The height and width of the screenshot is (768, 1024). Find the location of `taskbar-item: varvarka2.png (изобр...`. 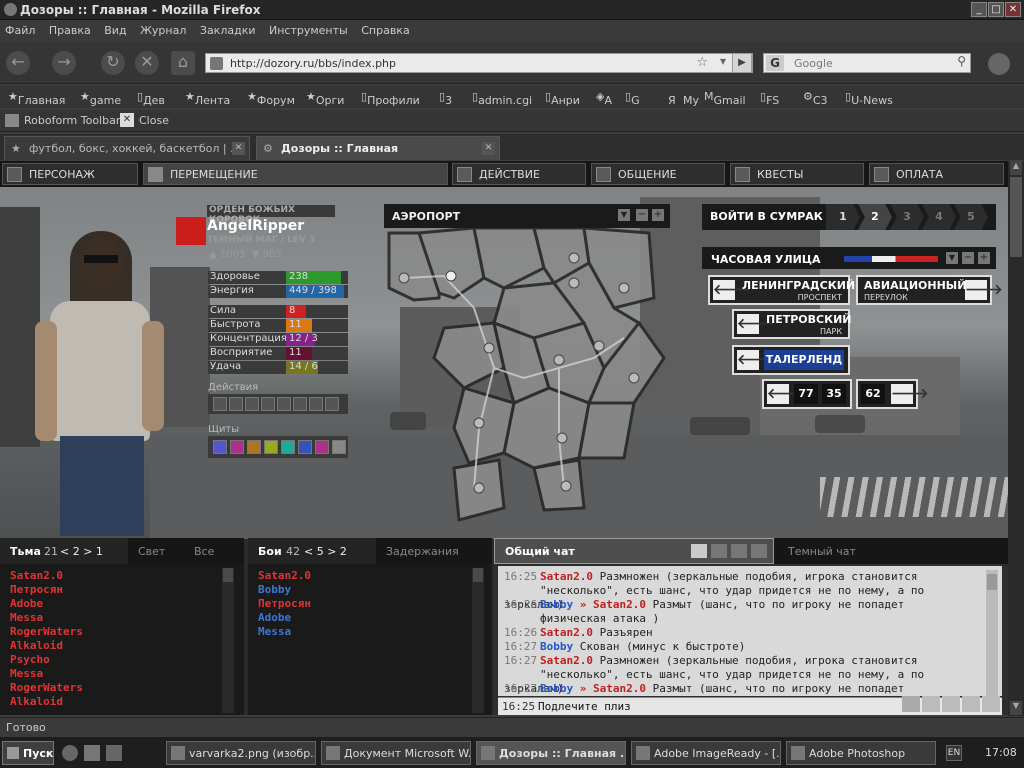

taskbar-item: varvarka2.png (изобр... is located at coordinates (241, 753).